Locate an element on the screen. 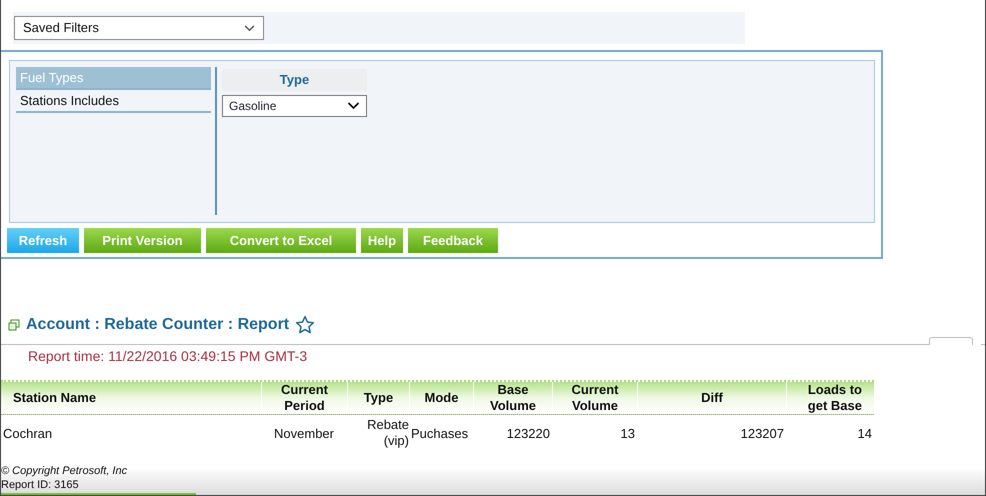  column-header: Current Period is located at coordinates (304, 398).